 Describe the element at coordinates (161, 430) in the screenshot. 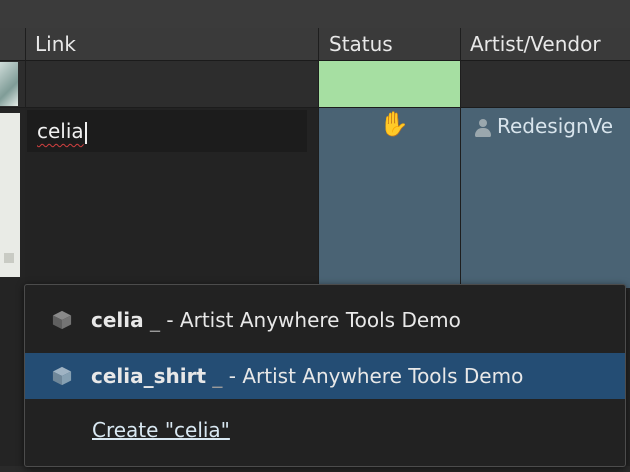

I see `create-new-link: Create "celia"` at that location.